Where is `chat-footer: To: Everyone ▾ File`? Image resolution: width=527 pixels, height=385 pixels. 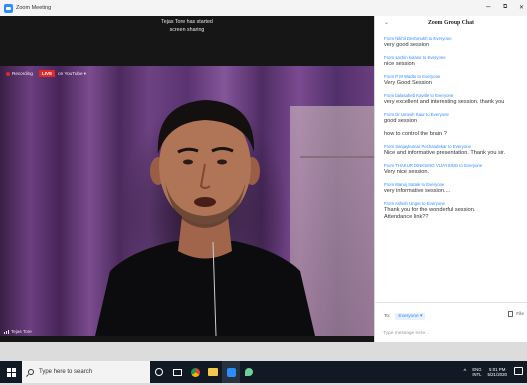
chat-footer: To: Everyone ▾ File is located at coordinates (451, 322).